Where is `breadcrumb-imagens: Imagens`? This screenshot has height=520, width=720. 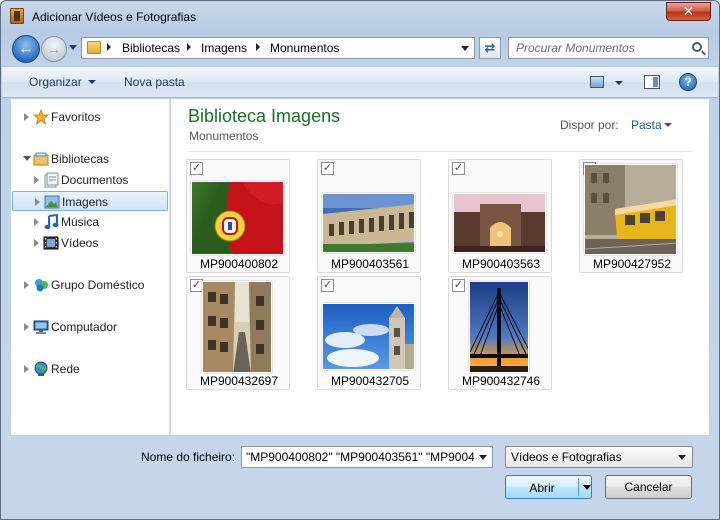
breadcrumb-imagens: Imagens is located at coordinates (224, 48).